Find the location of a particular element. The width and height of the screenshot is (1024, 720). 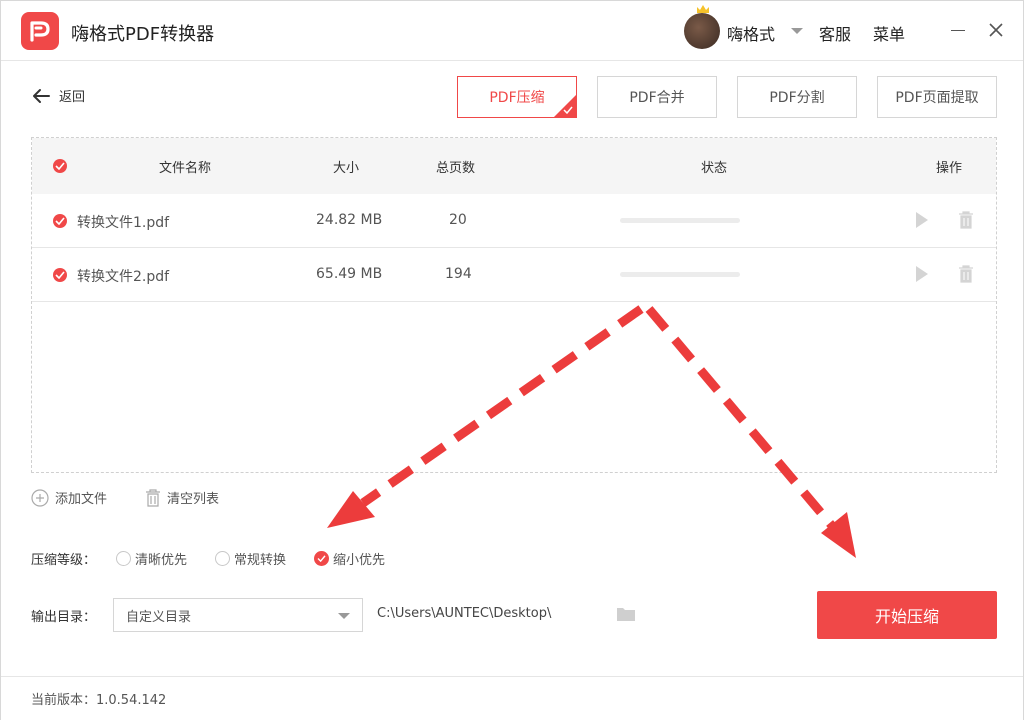

arrowhead-right is located at coordinates (838, 535).